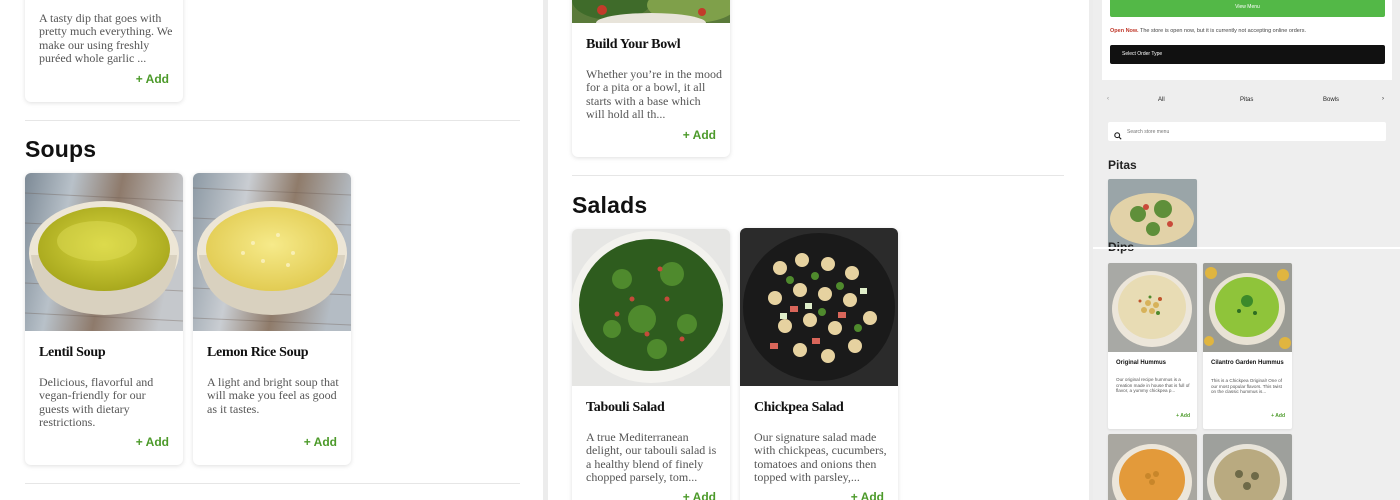 Image resolution: width=1400 pixels, height=500 pixels. What do you see at coordinates (625, 407) in the screenshot?
I see `card-title: Tabouli Salad` at bounding box center [625, 407].